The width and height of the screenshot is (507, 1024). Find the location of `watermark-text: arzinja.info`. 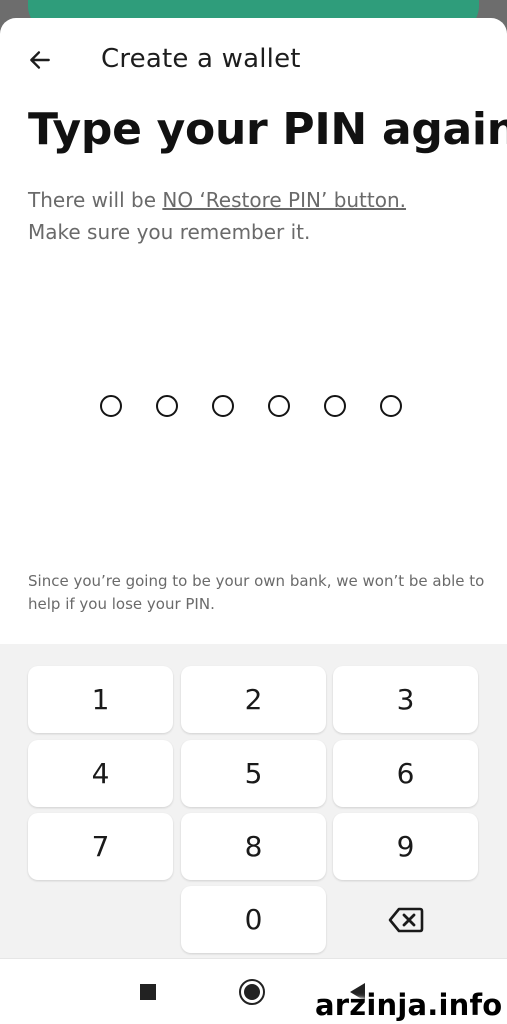

watermark-text: arzinja.info is located at coordinates (409, 1005).